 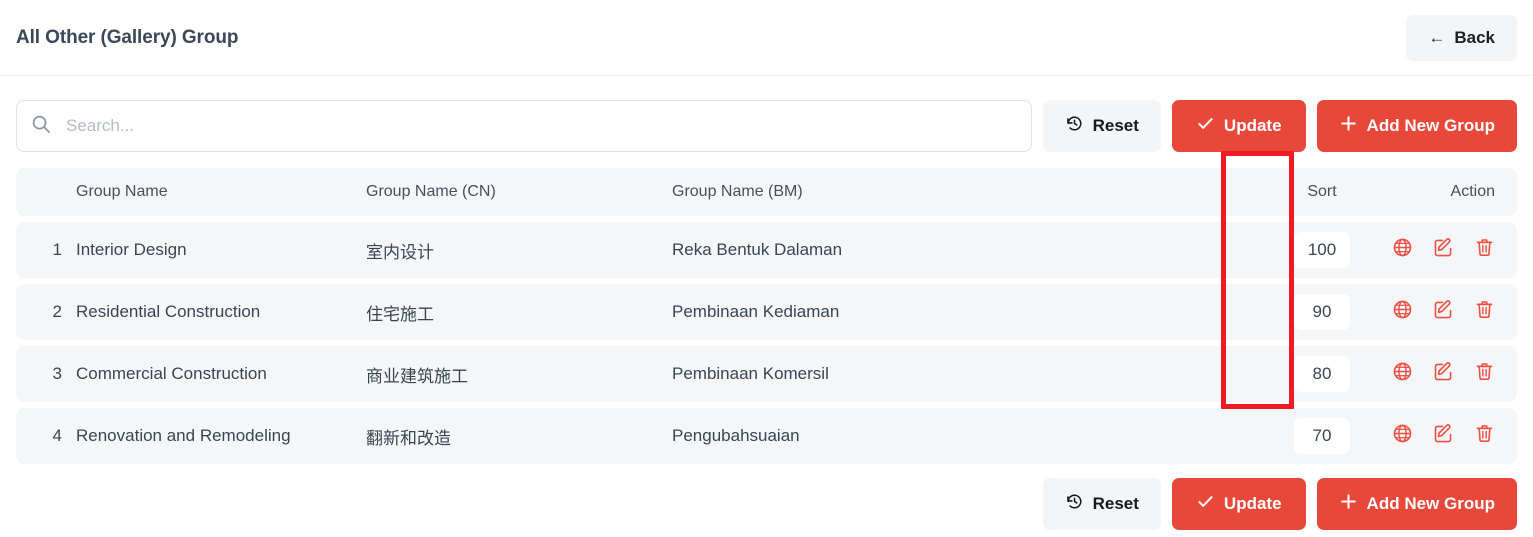 I want to click on row-index: 2, so click(x=57, y=311).